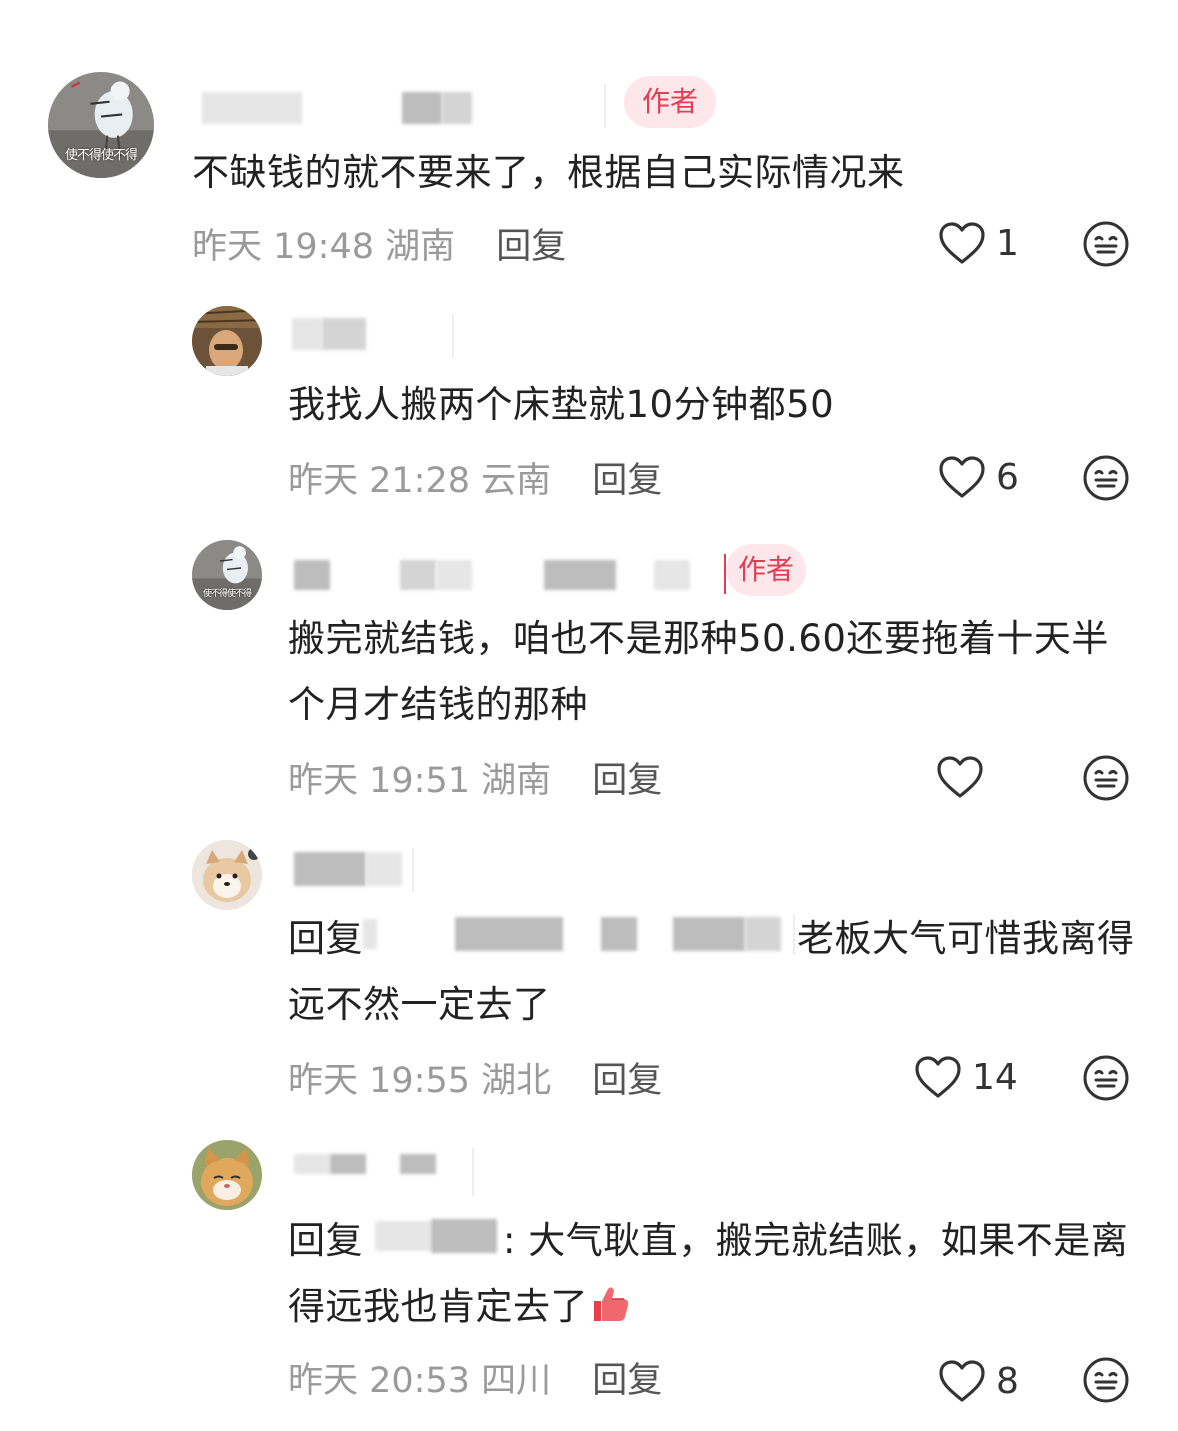  I want to click on comment-meta: 昨天 20:53 四川 回复, so click(475, 1377).